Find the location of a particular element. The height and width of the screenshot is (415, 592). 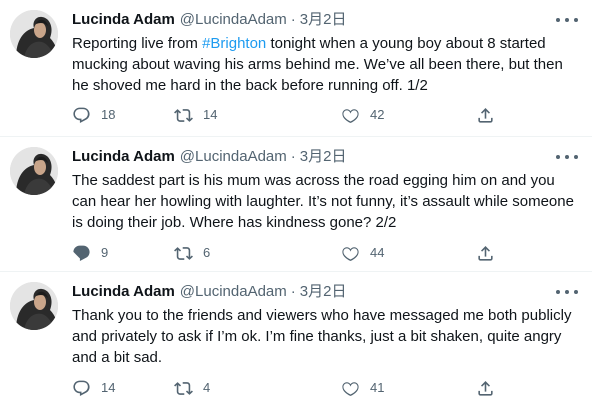

hashtag-link: #Brighton is located at coordinates (234, 43).